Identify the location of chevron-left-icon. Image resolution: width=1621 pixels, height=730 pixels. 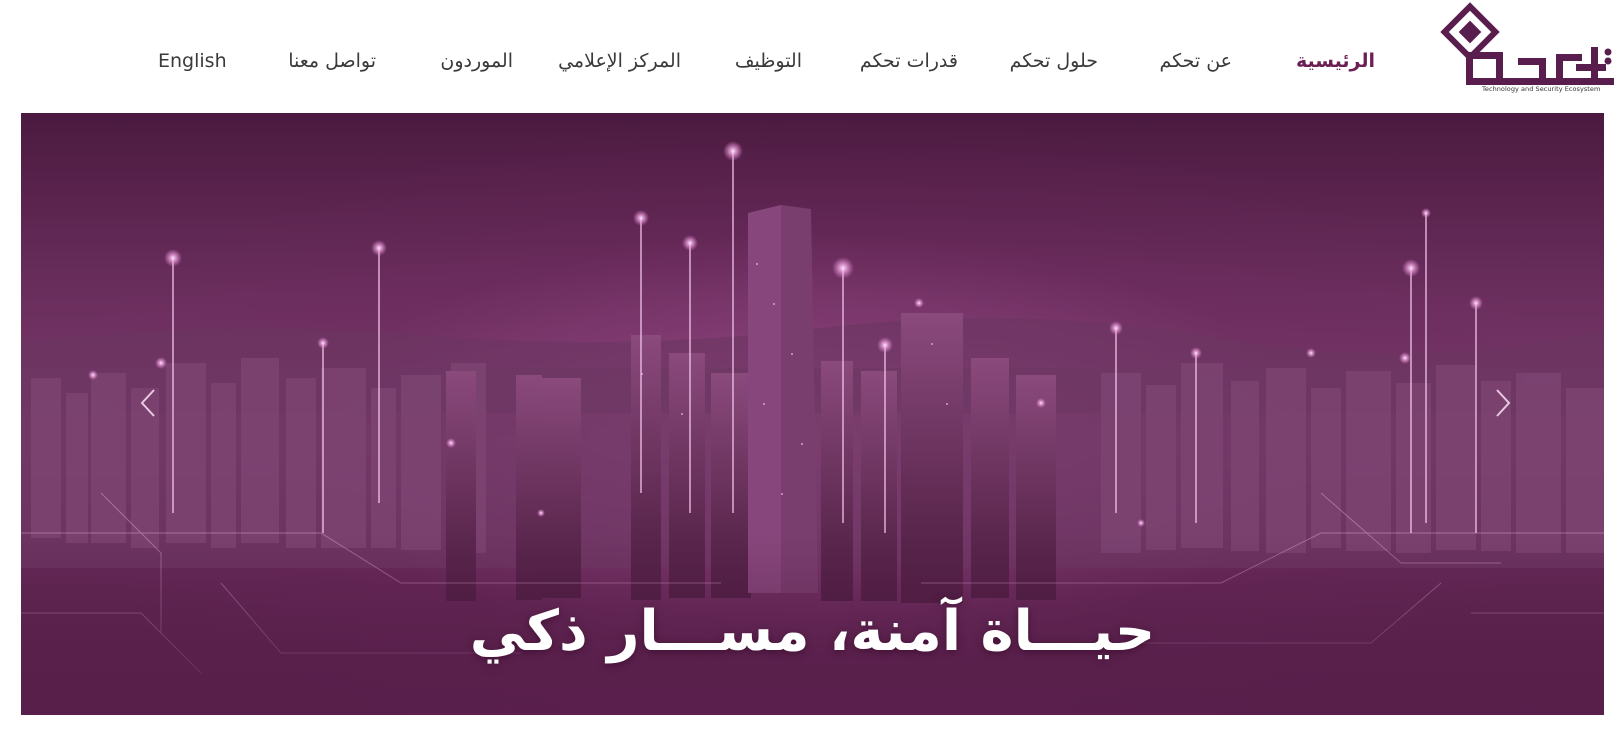
(147, 403).